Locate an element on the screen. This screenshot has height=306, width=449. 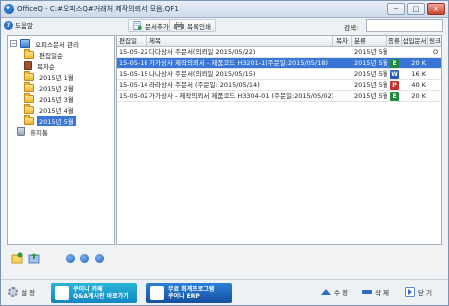
cell-date: 15-05-02 is located at coordinates (133, 96).